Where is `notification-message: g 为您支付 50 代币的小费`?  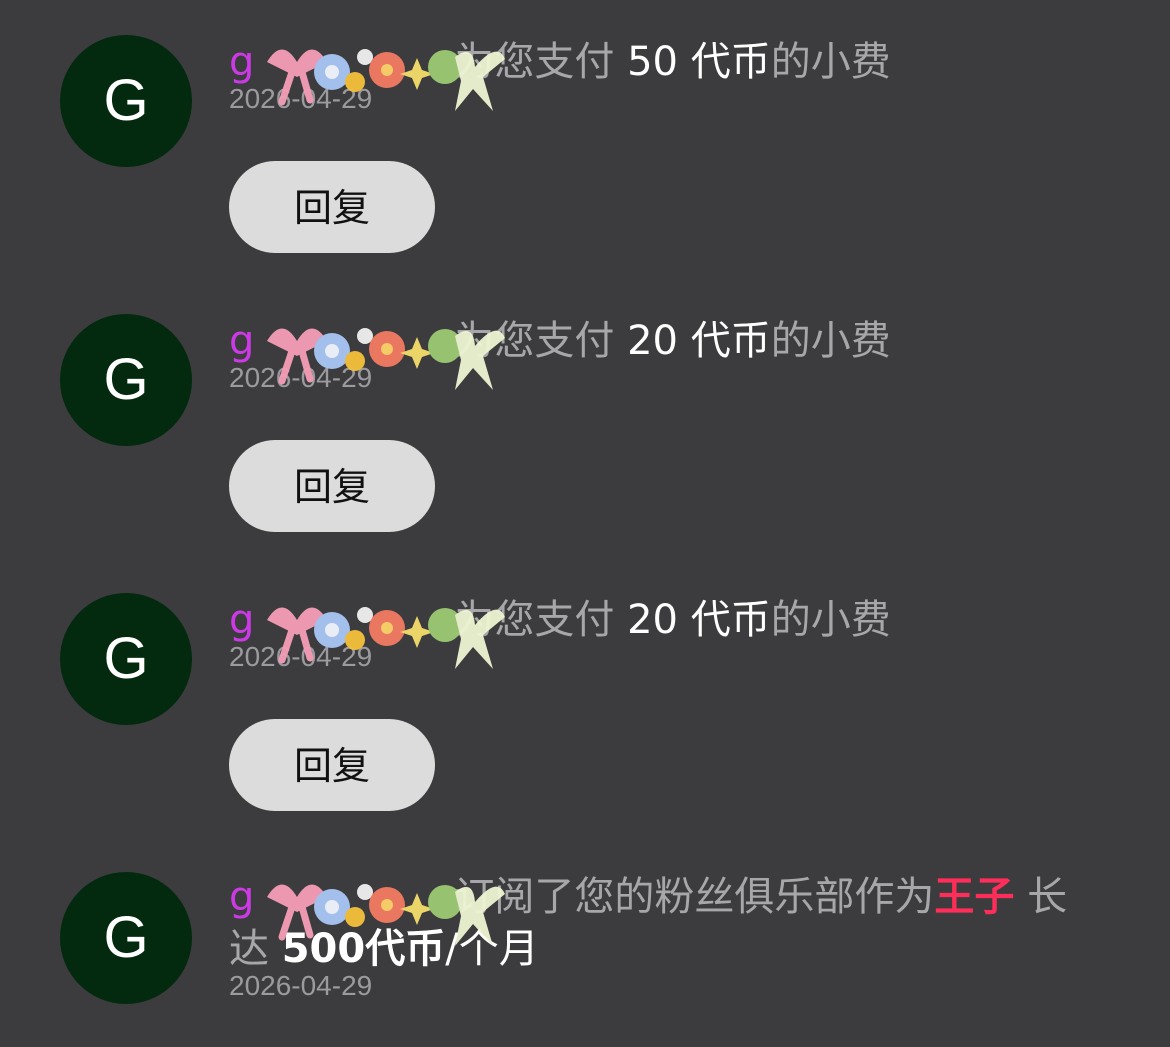
notification-message: g 为您支付 50 代币的小费 is located at coordinates (659, 73).